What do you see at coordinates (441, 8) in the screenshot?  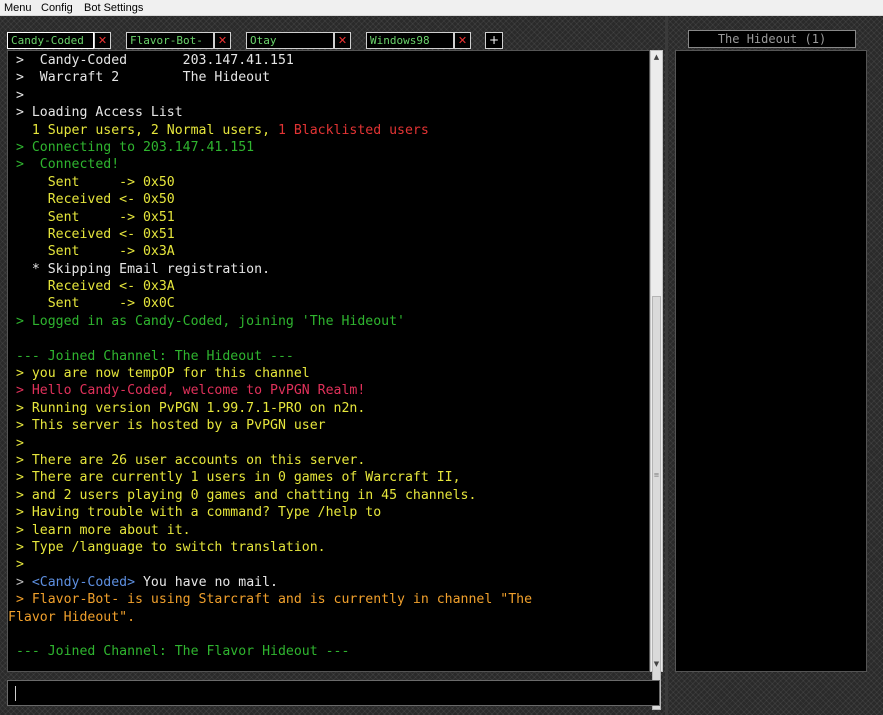 I see `menu-bar: Menu Config Bot Settings` at bounding box center [441, 8].